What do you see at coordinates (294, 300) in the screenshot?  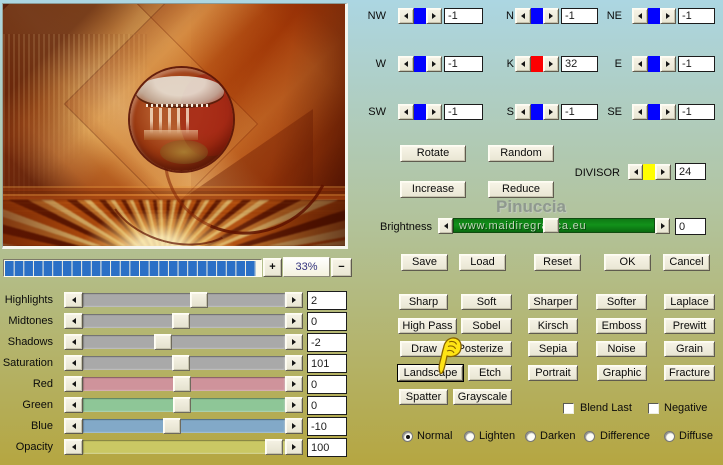 I see `slider-highlights-increment-button` at bounding box center [294, 300].